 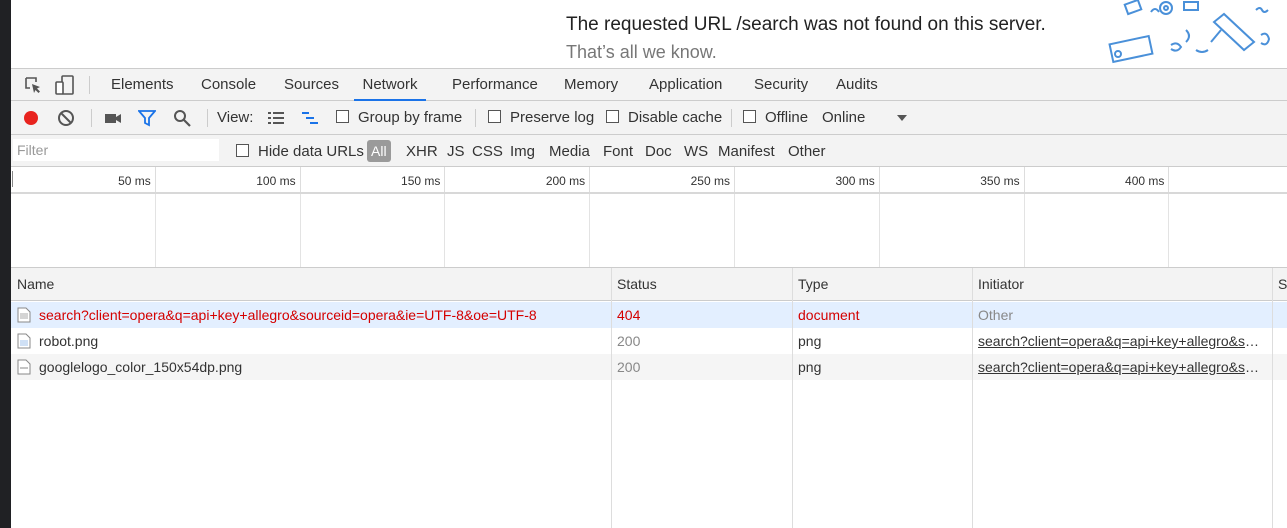 What do you see at coordinates (141, 367) in the screenshot?
I see `request-name: googlelogo_color_150x54dp.png` at bounding box center [141, 367].